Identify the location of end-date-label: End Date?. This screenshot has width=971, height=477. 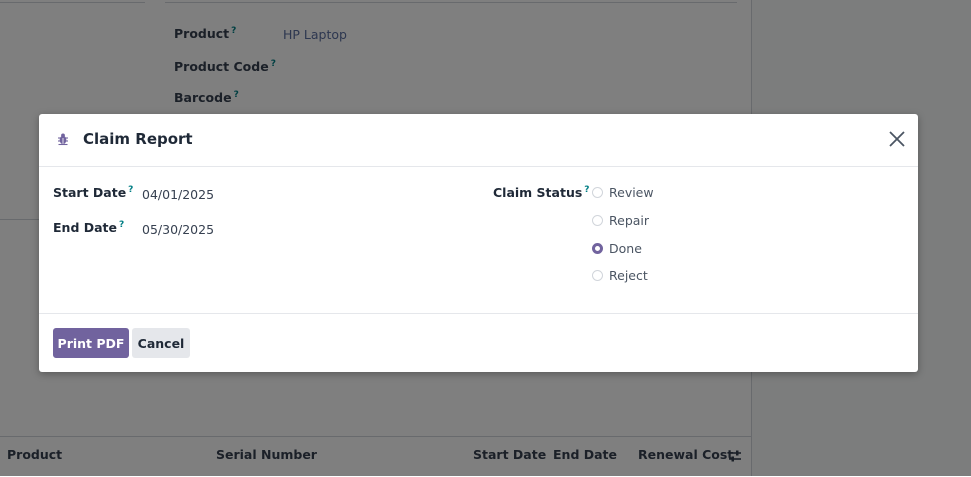
(89, 228).